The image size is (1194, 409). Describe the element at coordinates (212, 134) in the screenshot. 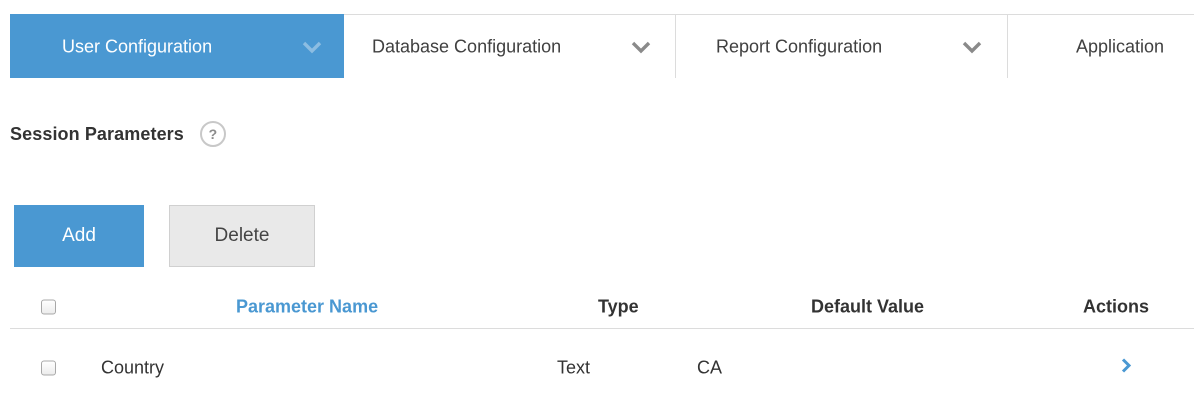

I see `help-icon: ?` at that location.